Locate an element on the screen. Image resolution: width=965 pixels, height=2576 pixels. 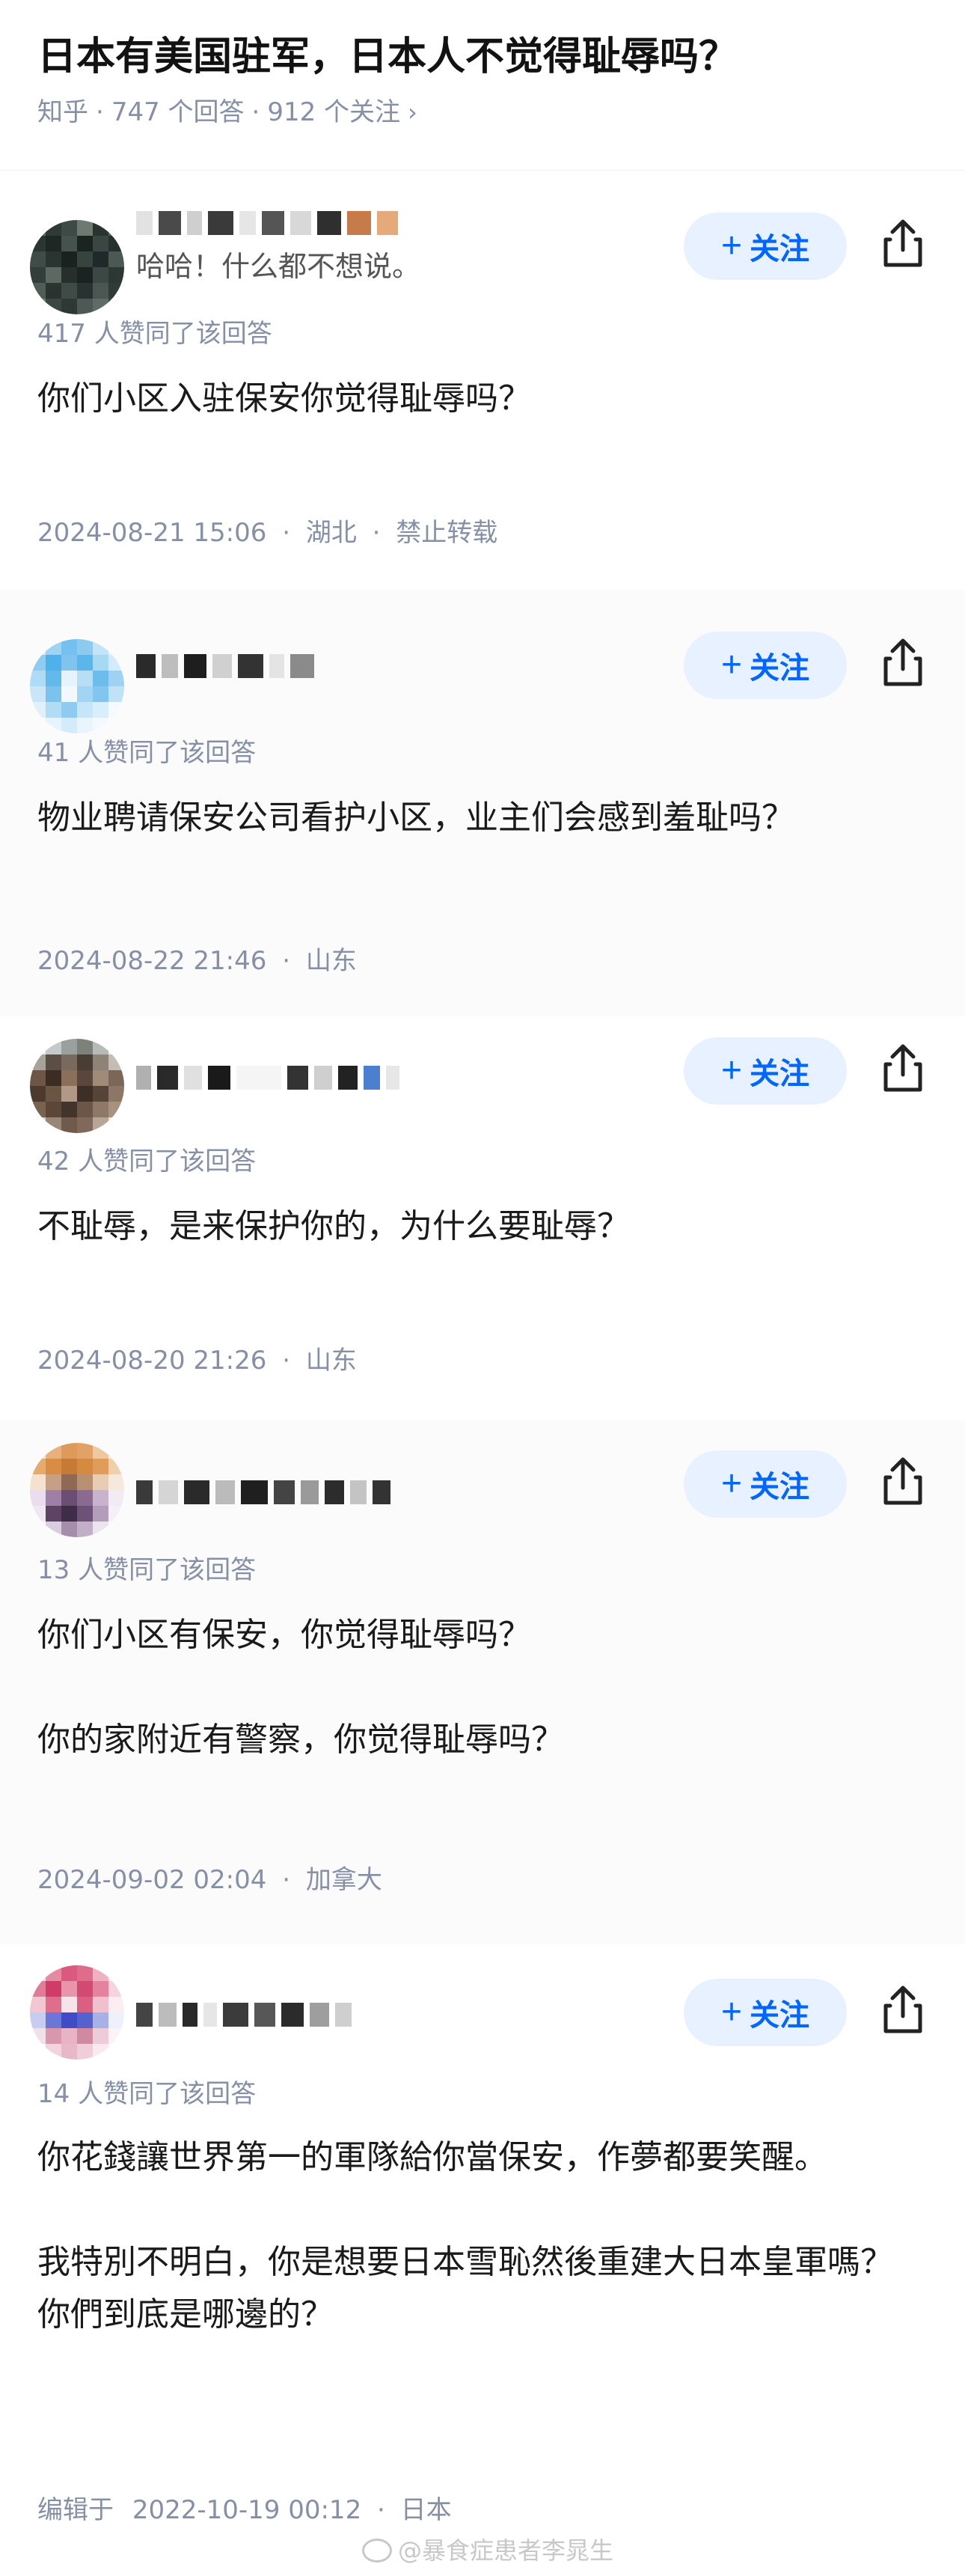
followers-count: 912 个关注 is located at coordinates (334, 112).